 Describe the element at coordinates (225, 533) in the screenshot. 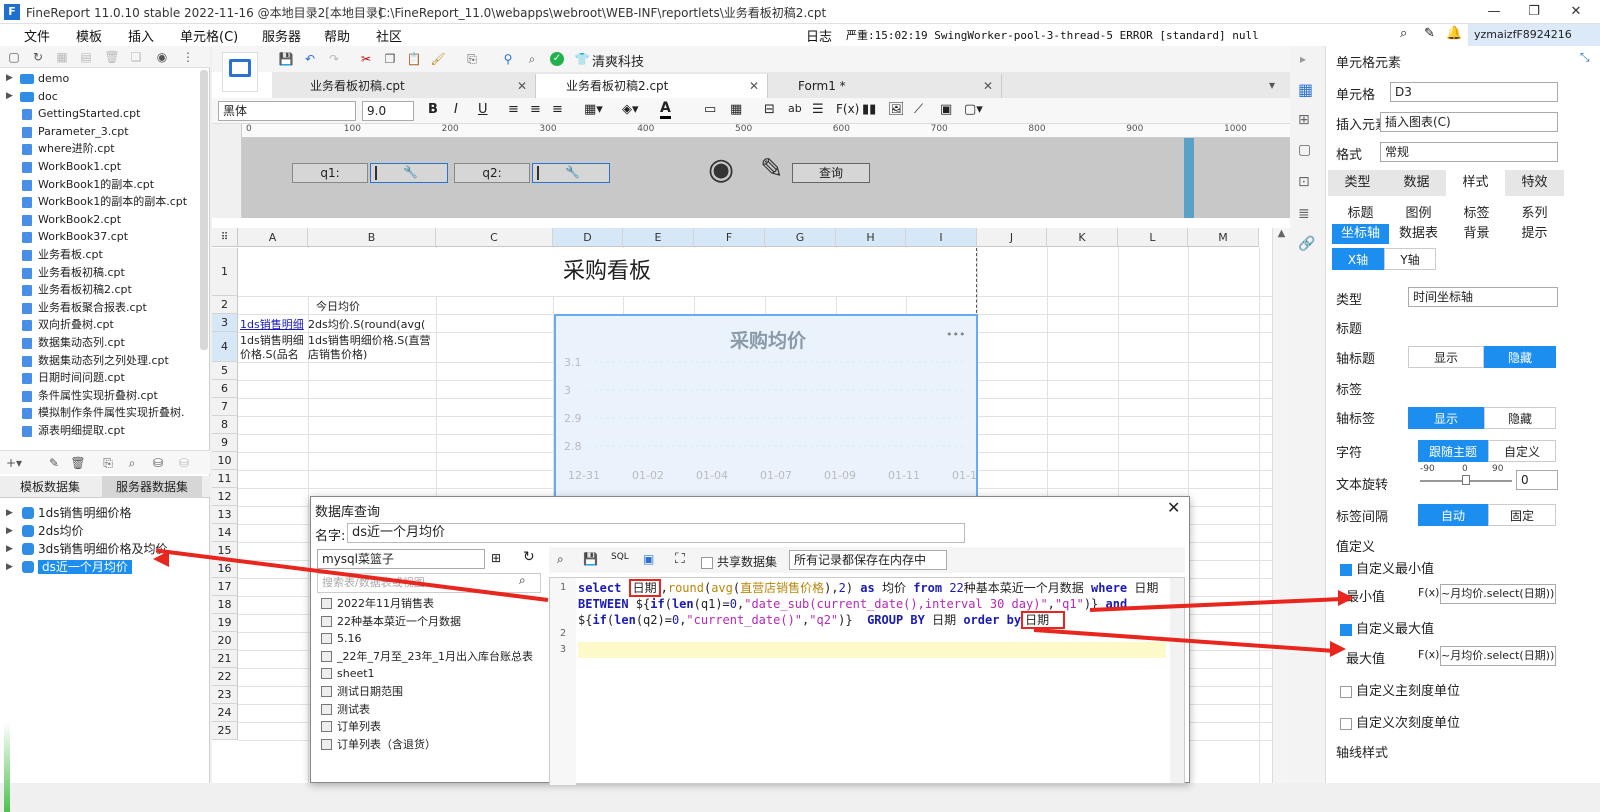

I see `row-header: 14` at that location.